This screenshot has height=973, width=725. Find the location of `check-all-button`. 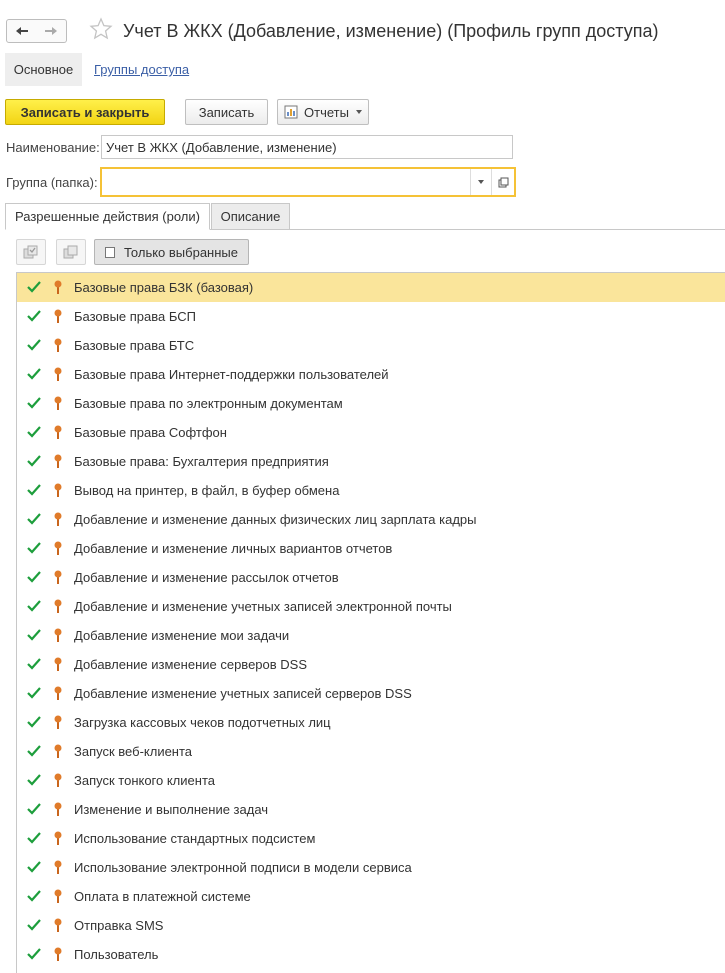

check-all-button is located at coordinates (31, 252).